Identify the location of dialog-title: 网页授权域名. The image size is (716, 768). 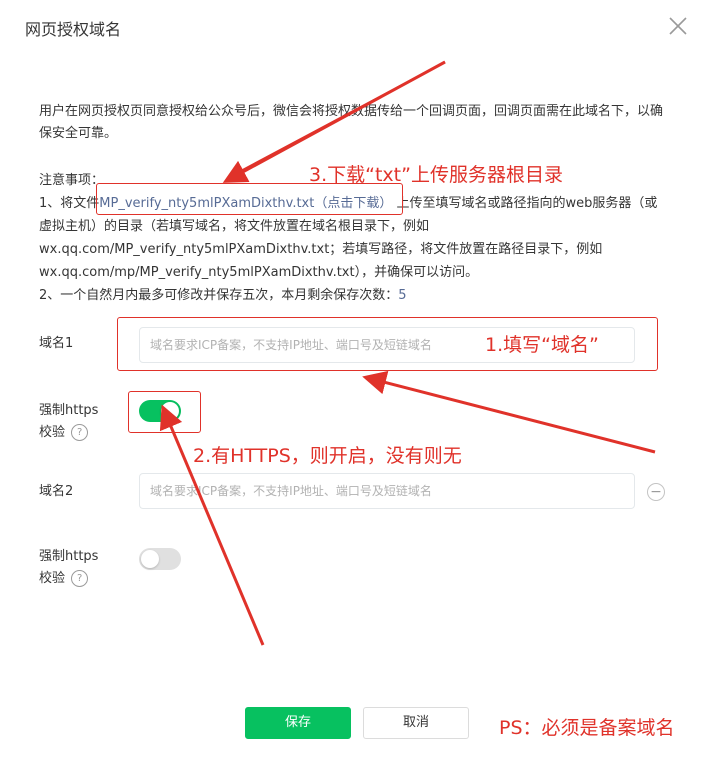
(73, 29).